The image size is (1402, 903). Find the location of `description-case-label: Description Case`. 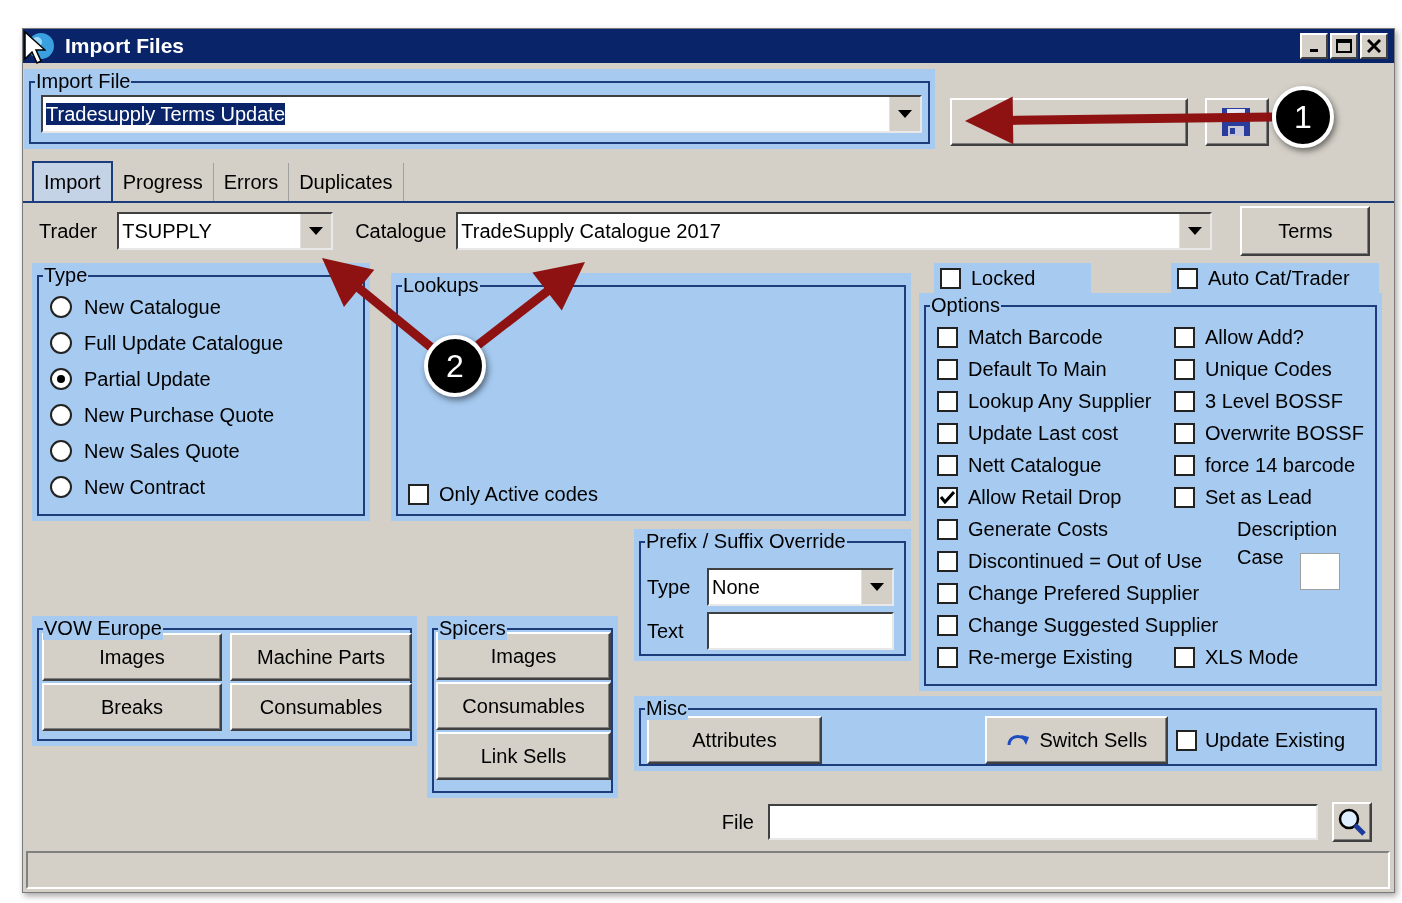

description-case-label: Description Case is located at coordinates (1288, 543).